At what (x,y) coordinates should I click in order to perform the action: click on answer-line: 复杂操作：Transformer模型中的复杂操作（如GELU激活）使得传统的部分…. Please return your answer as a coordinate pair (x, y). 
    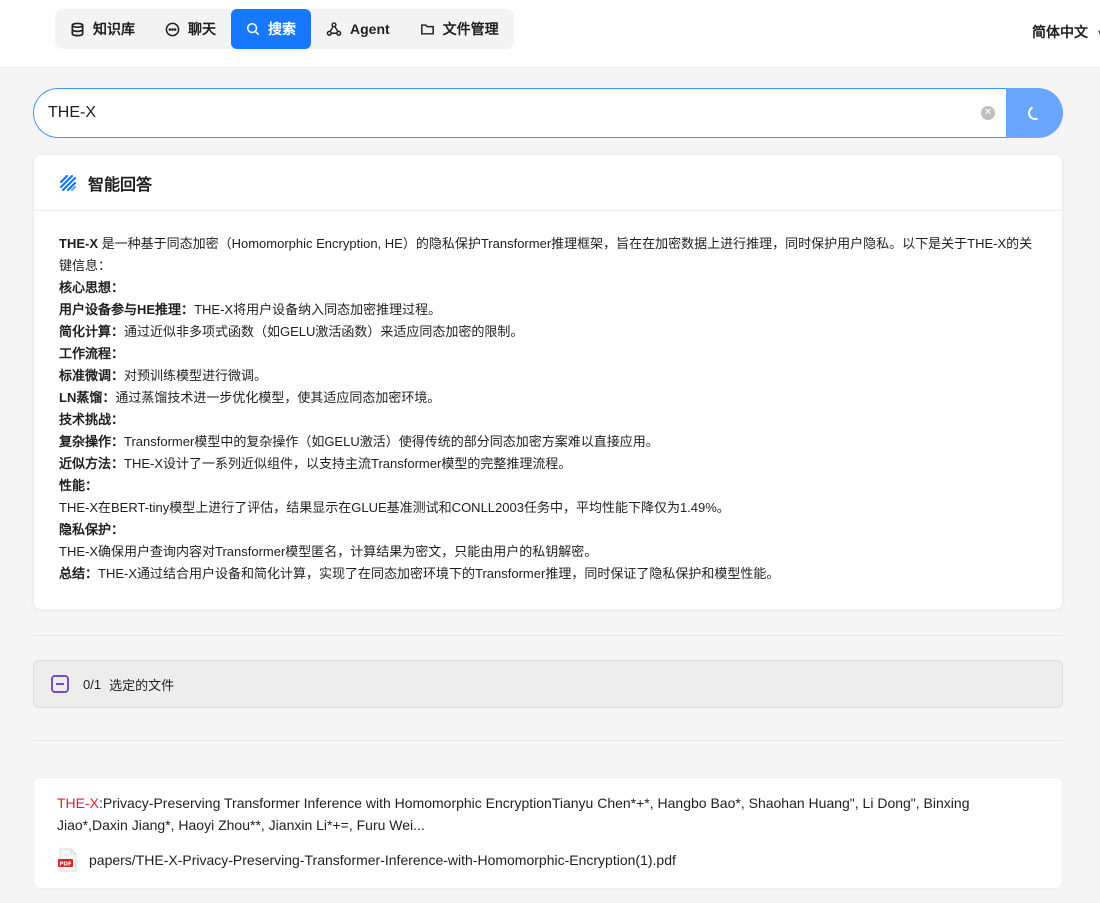
    Looking at the image, I should click on (548, 442).